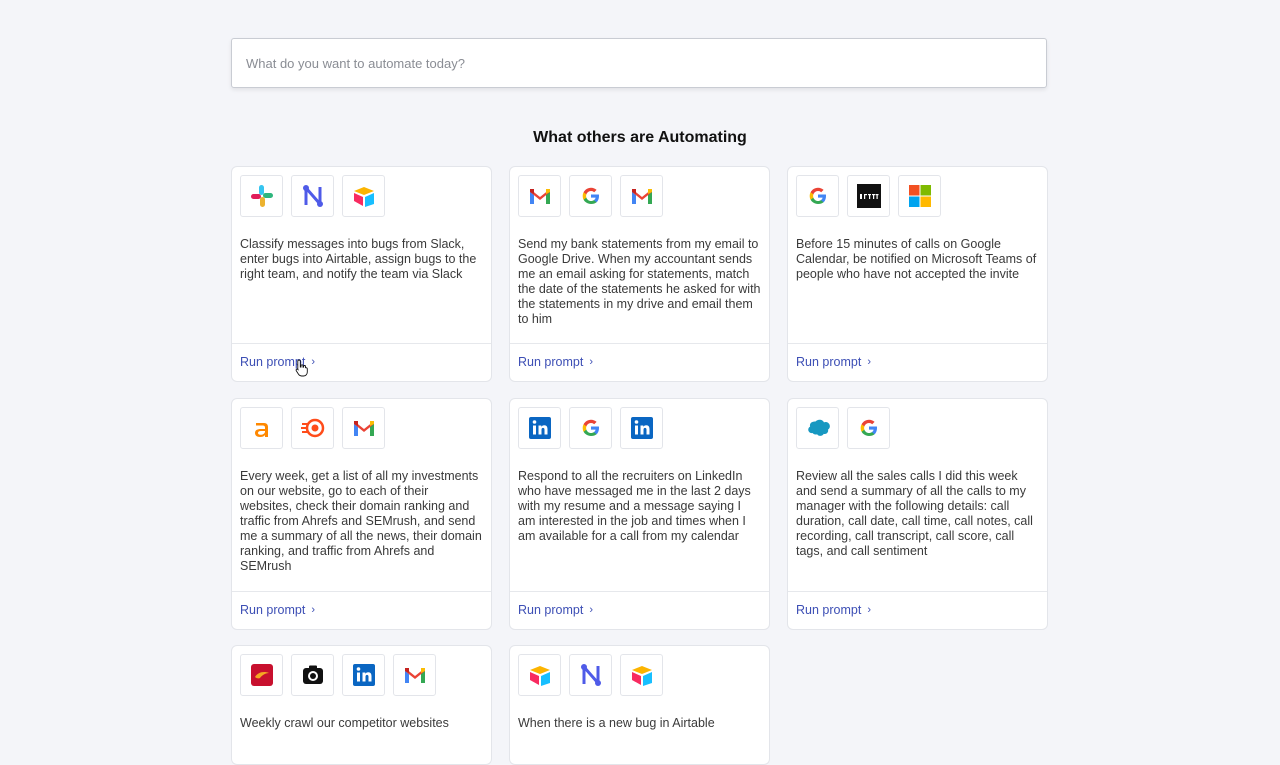 The image size is (1280, 765). Describe the element at coordinates (639, 705) in the screenshot. I see `prompt-card: When there is a new bug in Airtable` at that location.